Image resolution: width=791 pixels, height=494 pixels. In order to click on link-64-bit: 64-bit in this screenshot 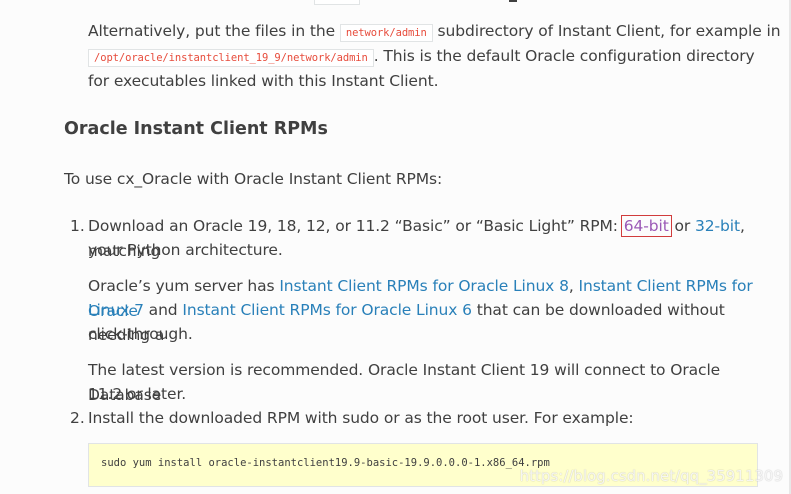, I will do `click(646, 226)`.